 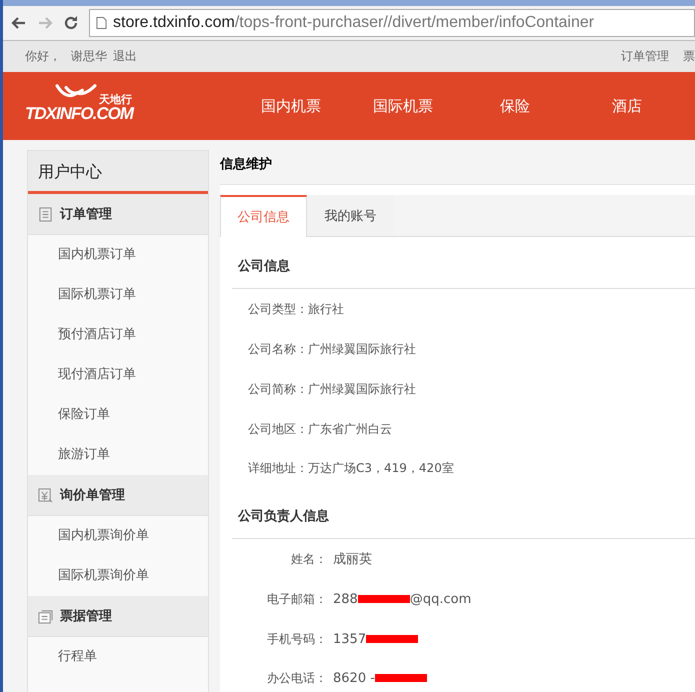 What do you see at coordinates (457, 167) in the screenshot?
I see `page-title: 信息维护` at bounding box center [457, 167].